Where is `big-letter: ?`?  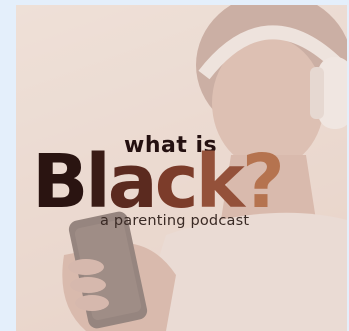 big-letter: ? is located at coordinates (263, 182).